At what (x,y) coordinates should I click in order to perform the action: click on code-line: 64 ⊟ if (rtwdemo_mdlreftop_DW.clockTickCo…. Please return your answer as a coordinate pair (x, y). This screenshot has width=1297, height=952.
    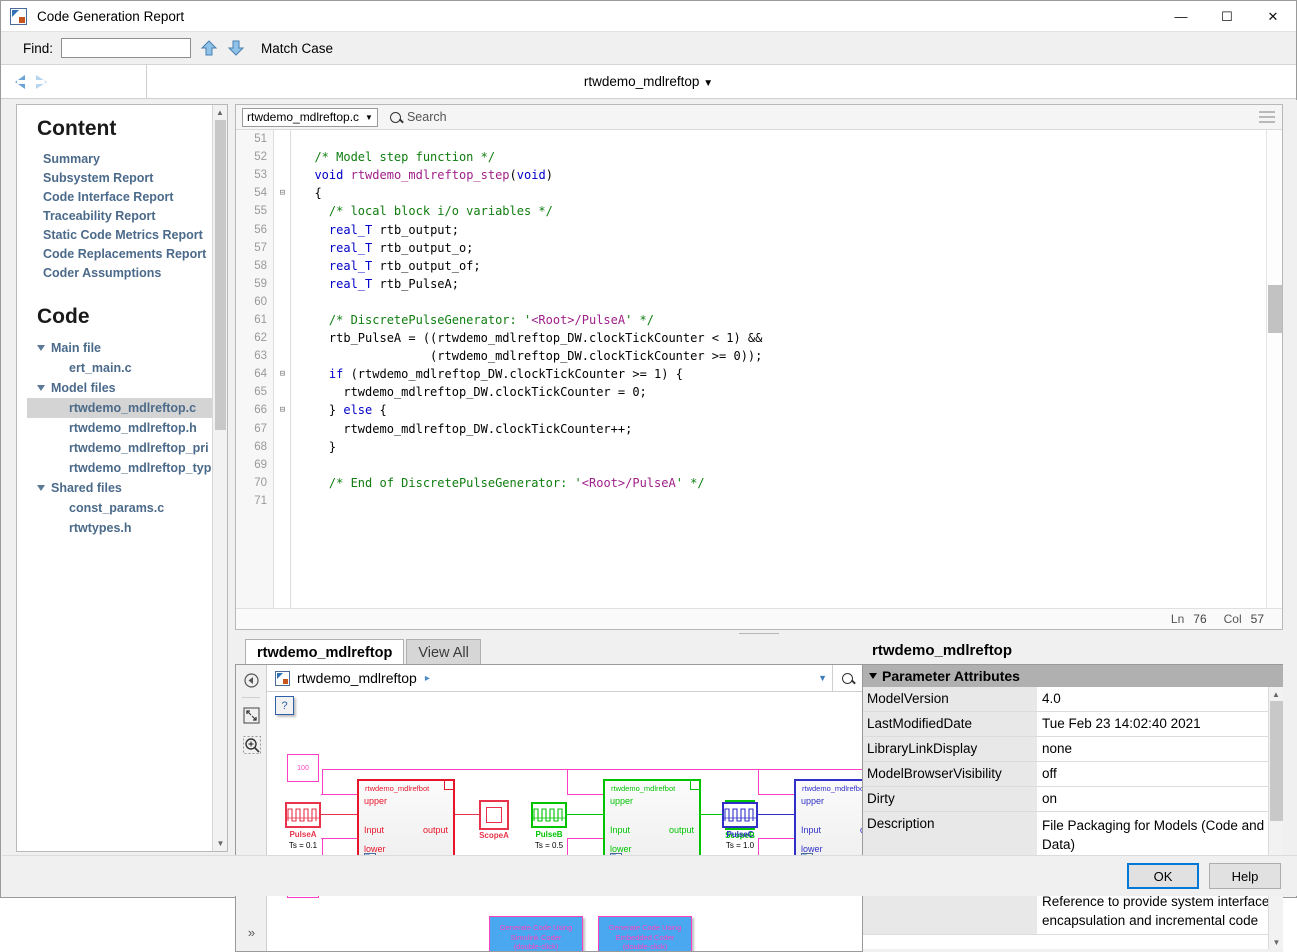
    Looking at the image, I should click on (750, 374).